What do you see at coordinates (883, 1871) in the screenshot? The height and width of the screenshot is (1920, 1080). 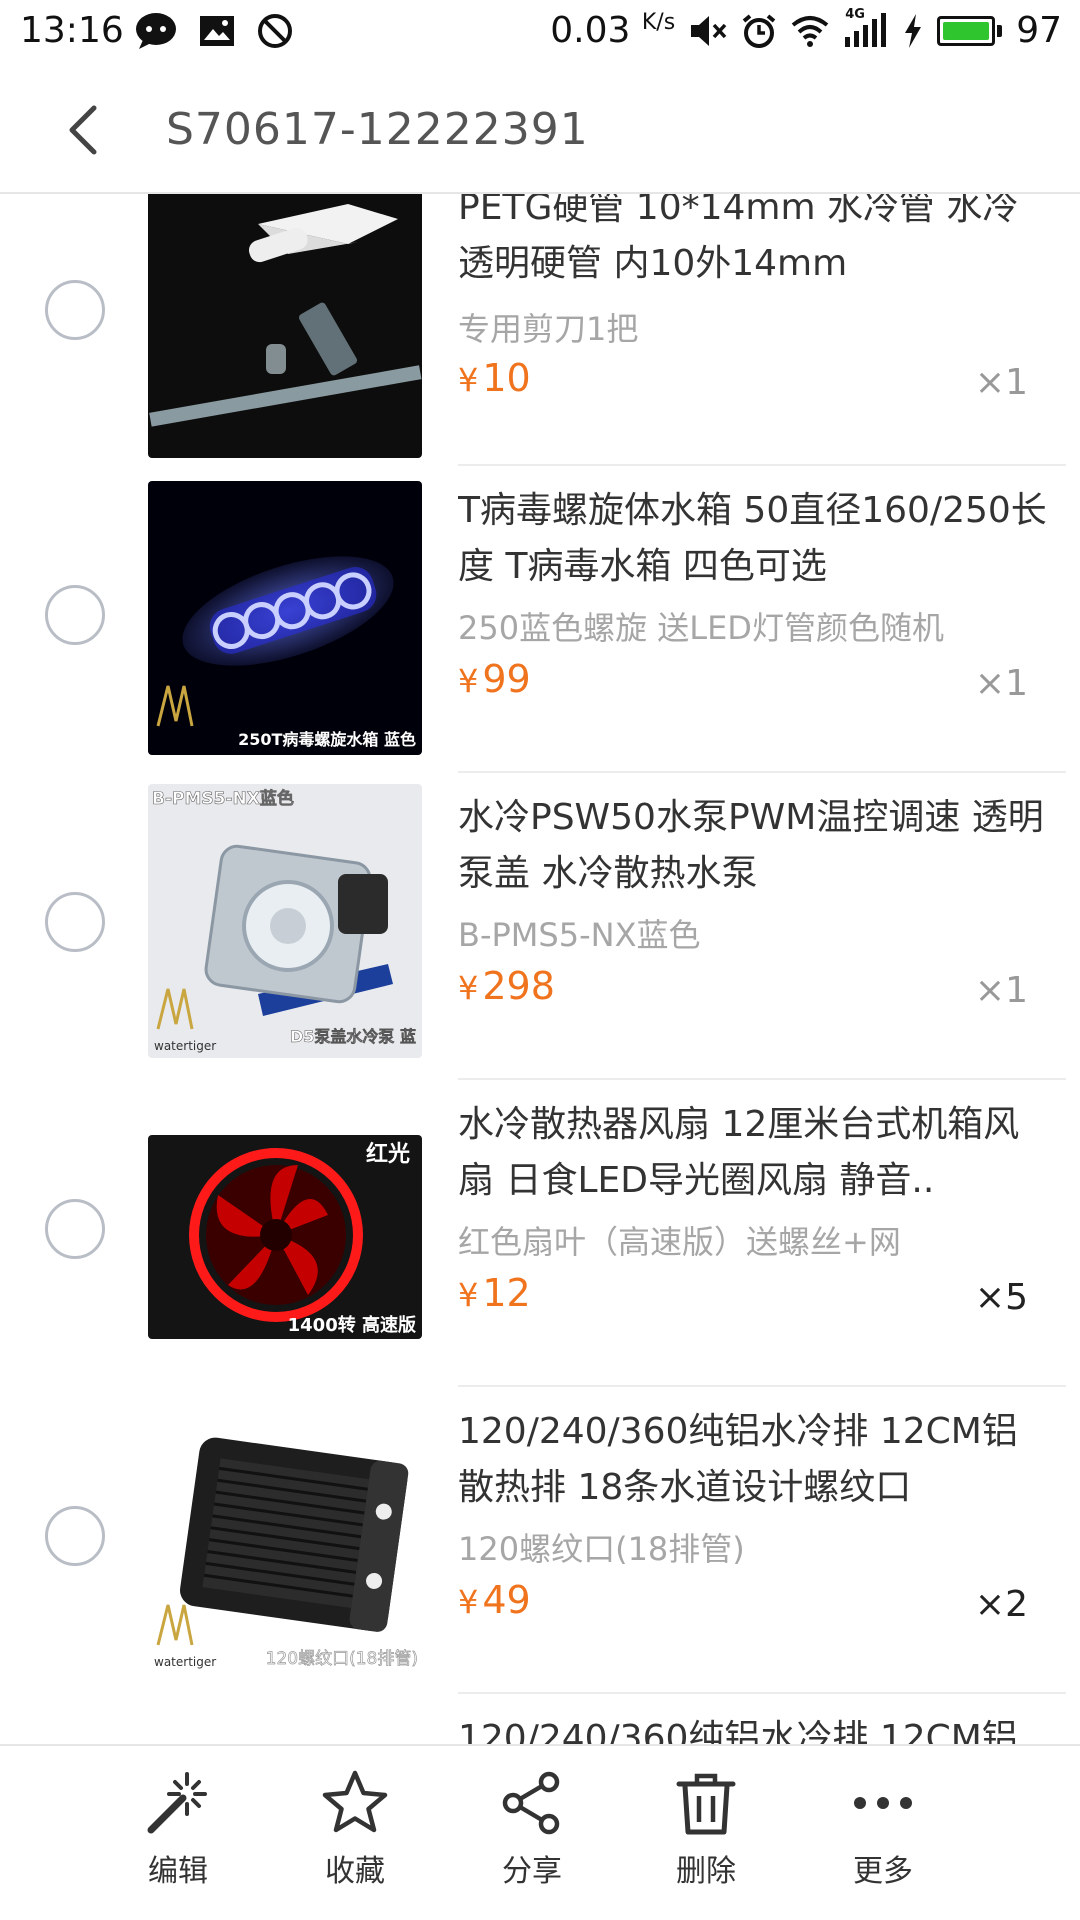 I see `tab-label: 更多` at bounding box center [883, 1871].